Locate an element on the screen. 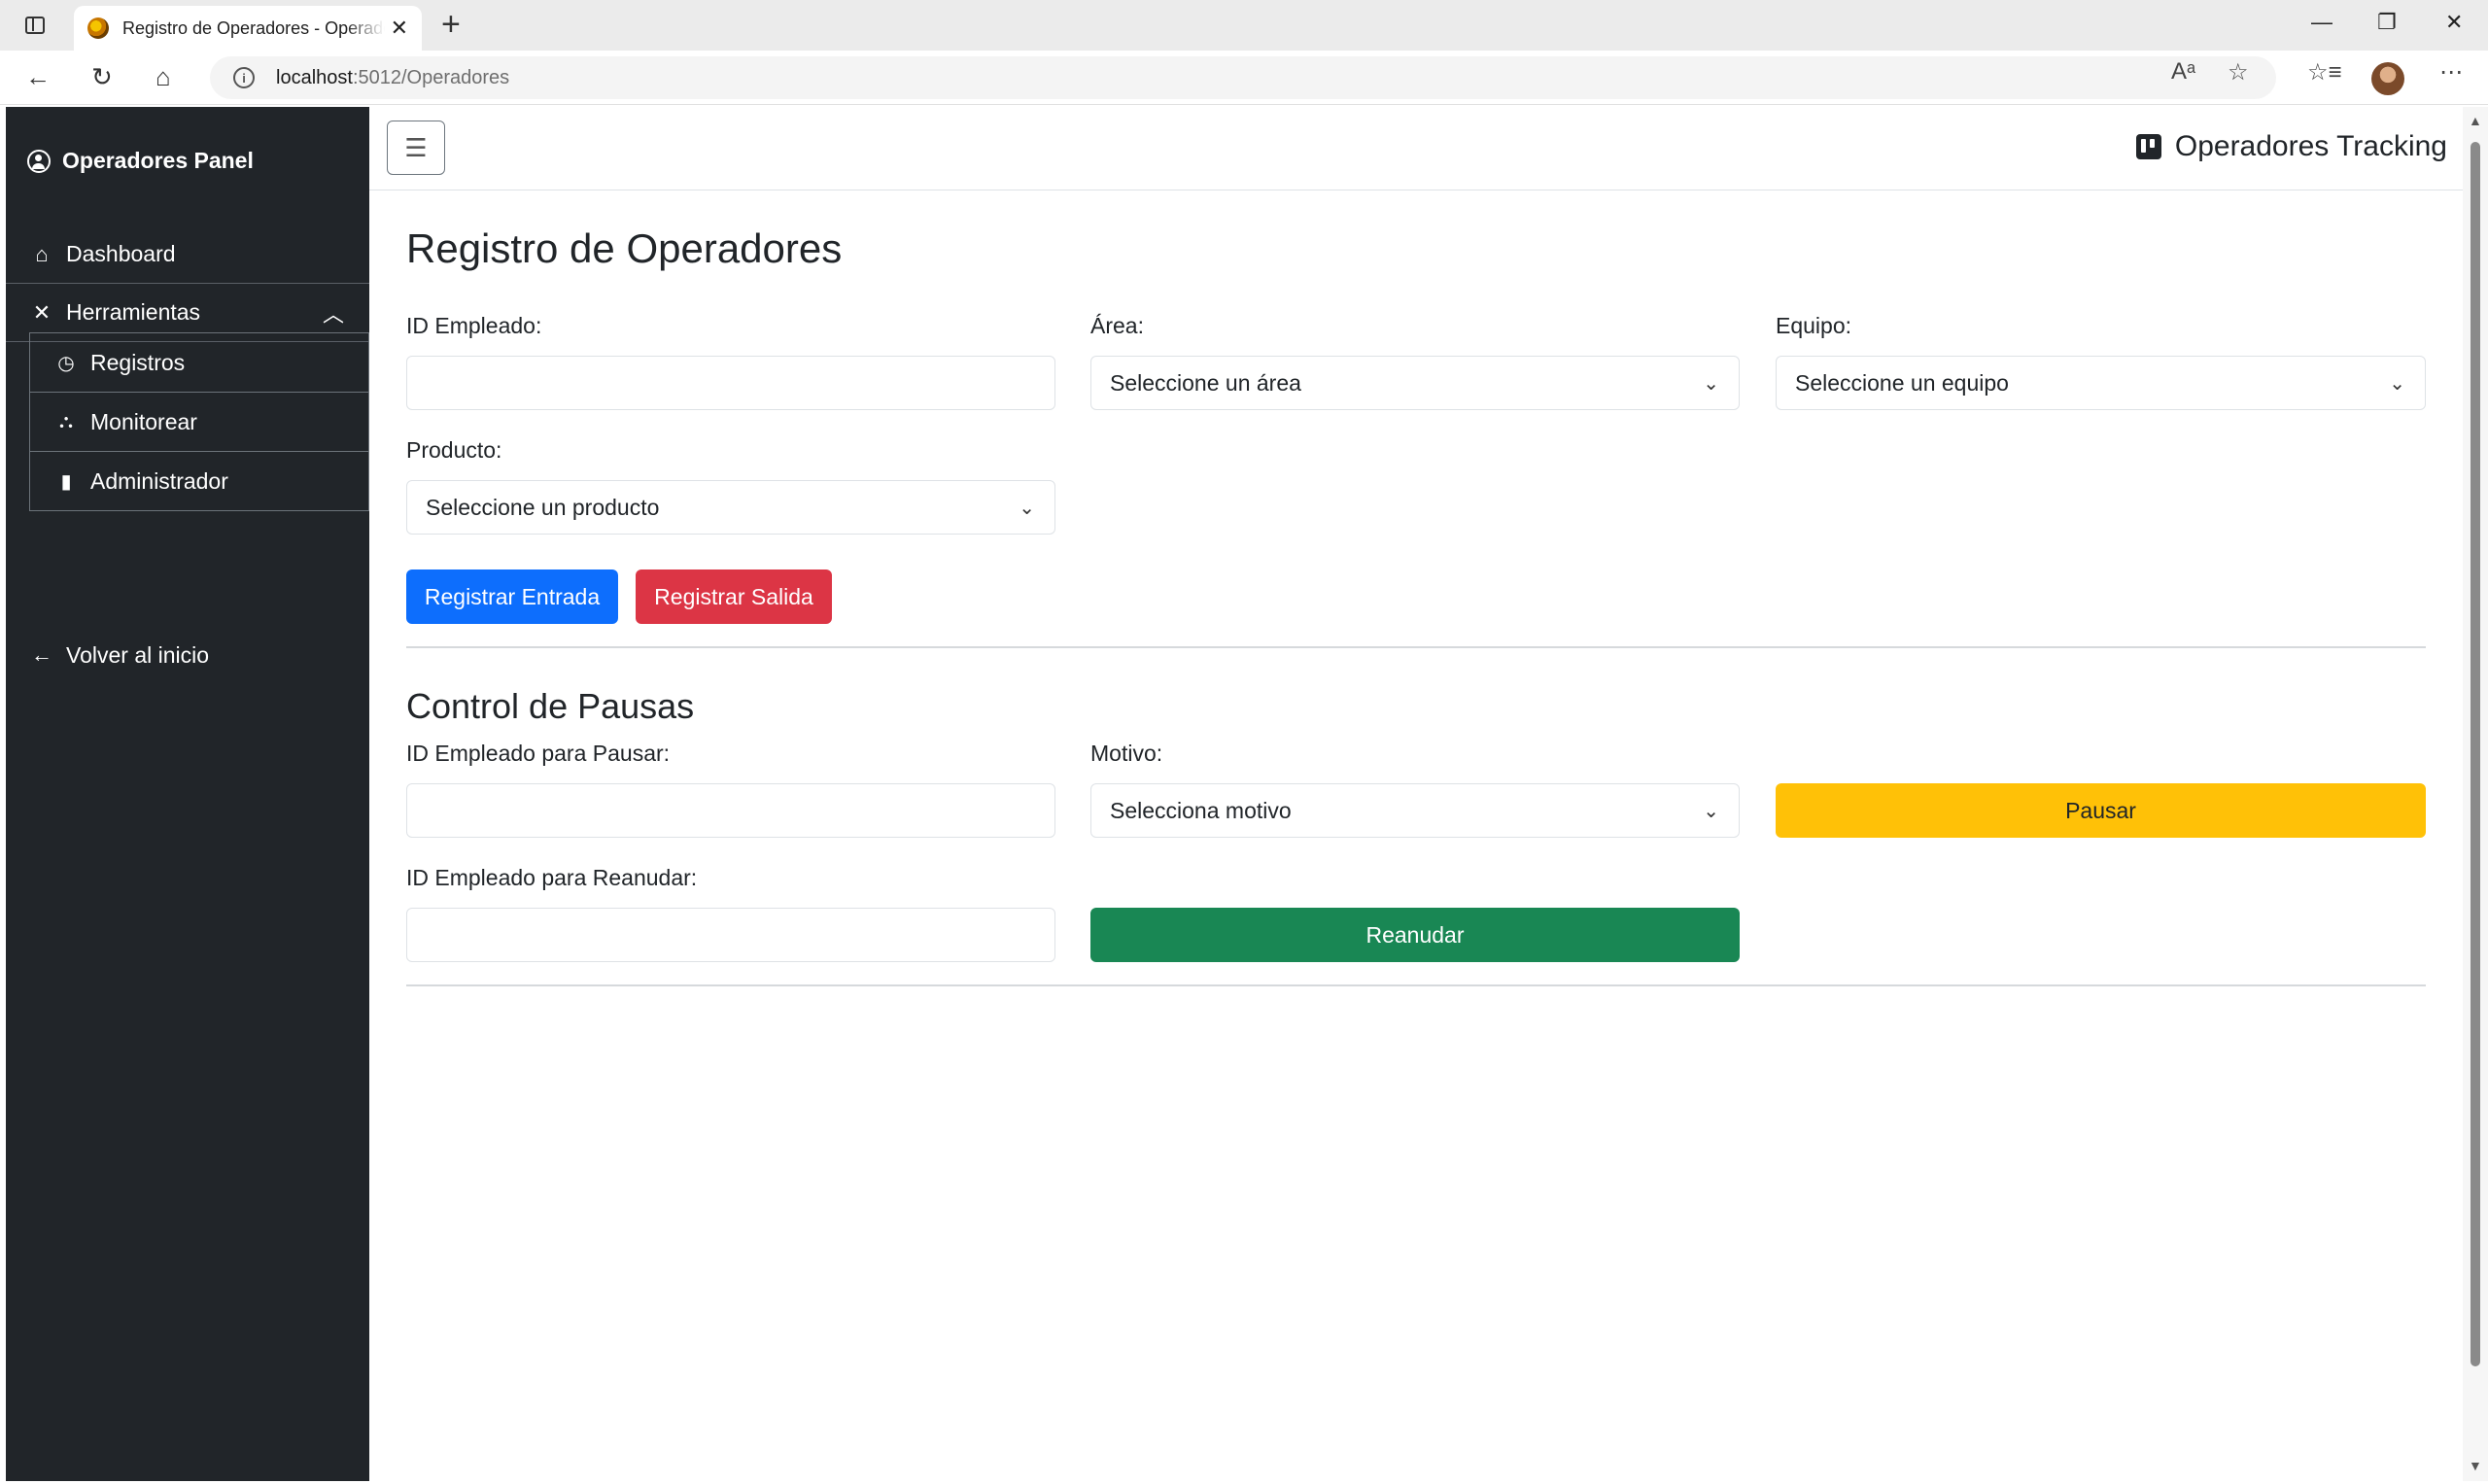 Image resolution: width=2488 pixels, height=1484 pixels. registrar-salida-button: Registrar Salida is located at coordinates (734, 596).